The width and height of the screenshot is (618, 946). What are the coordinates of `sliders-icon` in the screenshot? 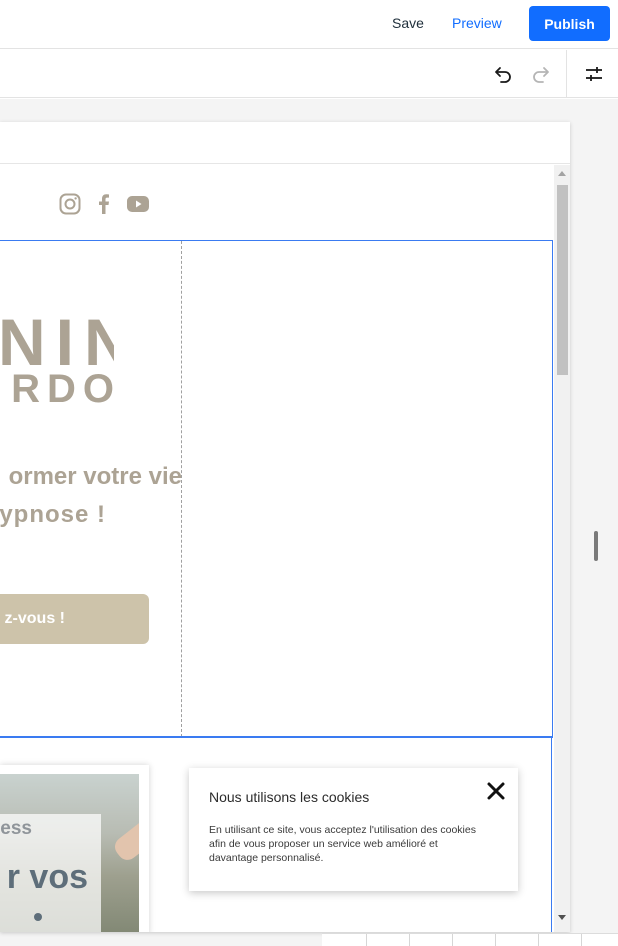 It's located at (594, 74).